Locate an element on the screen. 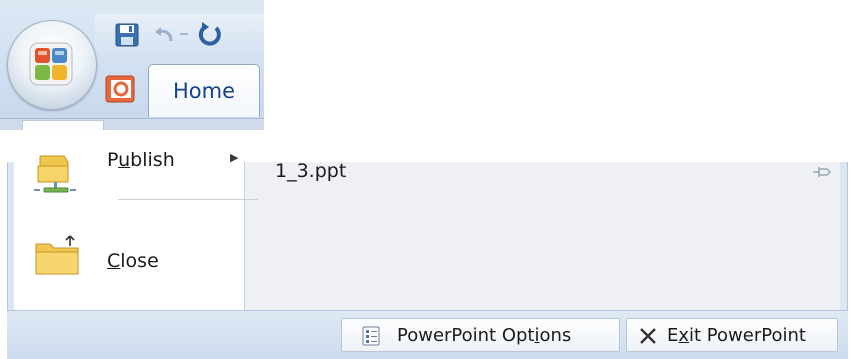 This screenshot has width=853, height=359. office-menu-footer: PowerPoint Options Exit PowerPoint is located at coordinates (427, 334).